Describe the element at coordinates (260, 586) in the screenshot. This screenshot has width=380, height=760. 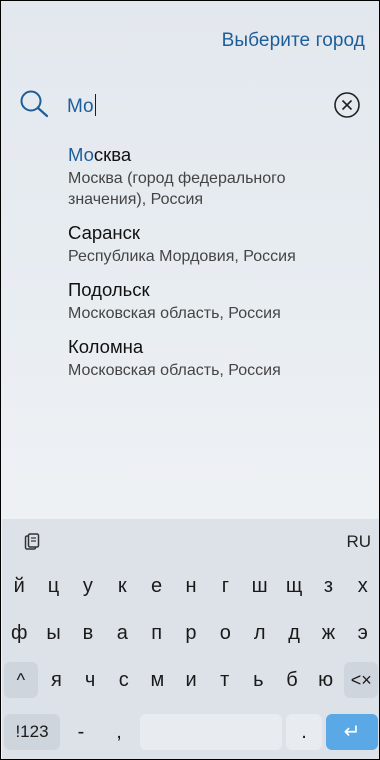
I see `key: ш` at that location.